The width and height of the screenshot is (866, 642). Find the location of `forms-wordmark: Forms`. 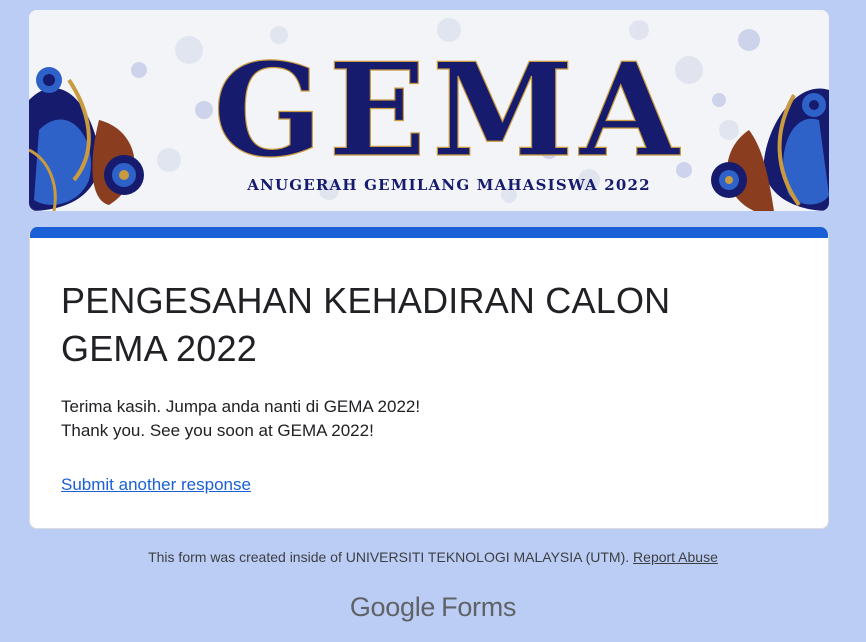

forms-wordmark: Forms is located at coordinates (479, 607).